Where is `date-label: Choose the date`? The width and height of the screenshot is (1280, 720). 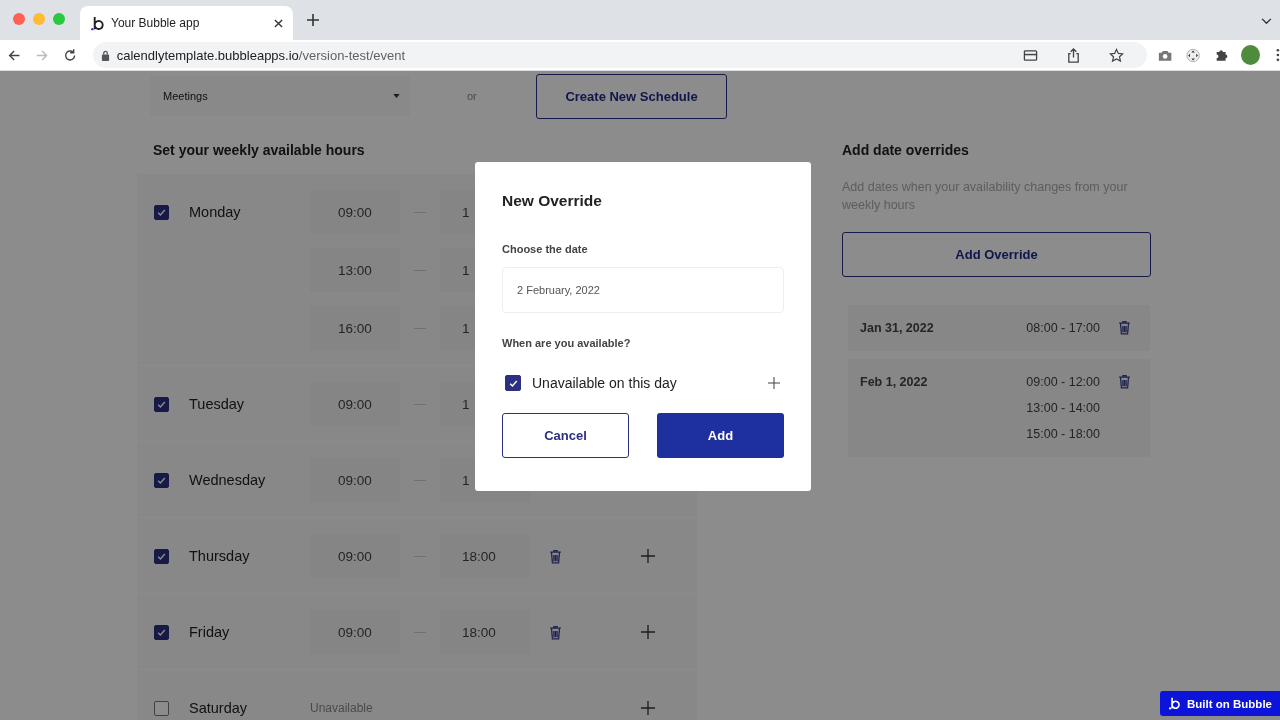 date-label: Choose the date is located at coordinates (545, 249).